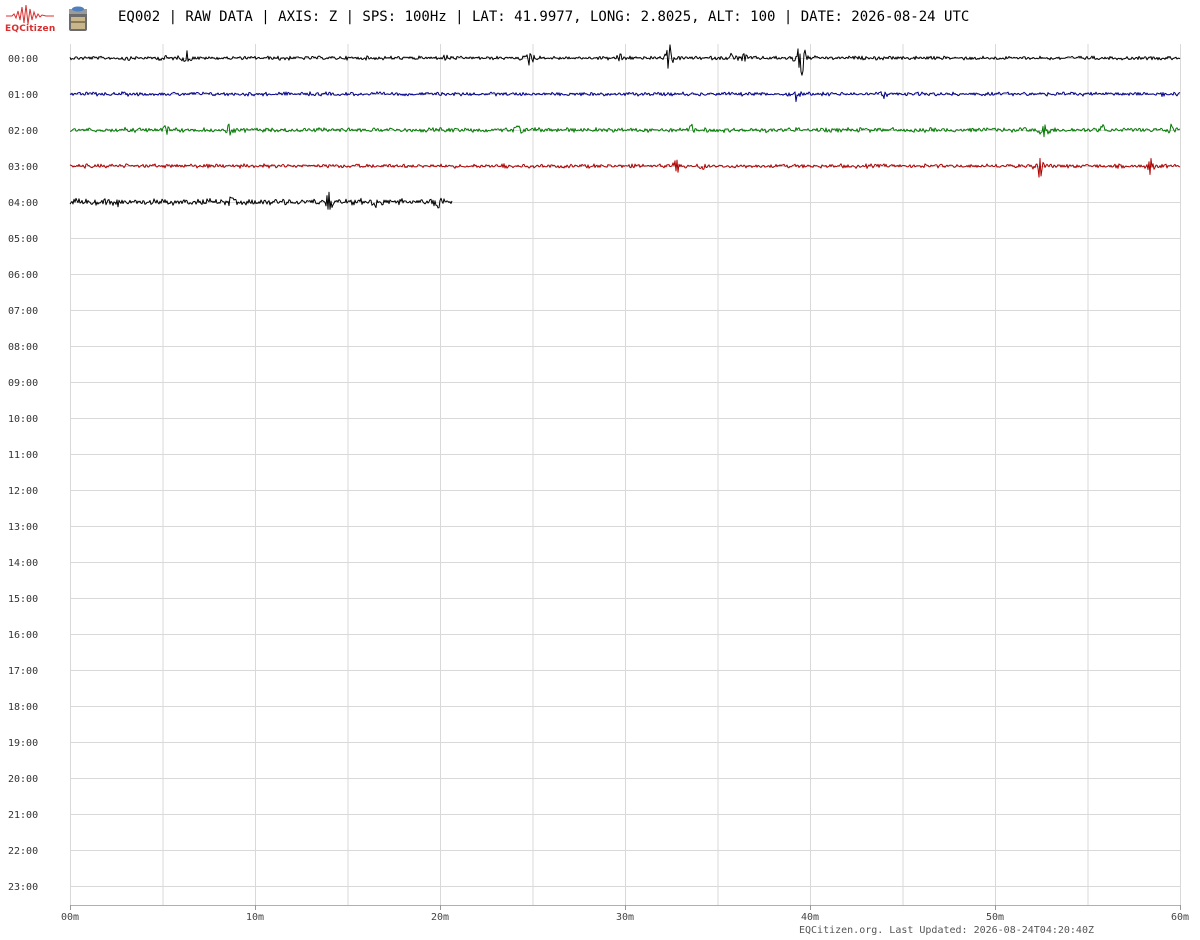  Describe the element at coordinates (23, 383) in the screenshot. I see `row-label: 09:00` at that location.